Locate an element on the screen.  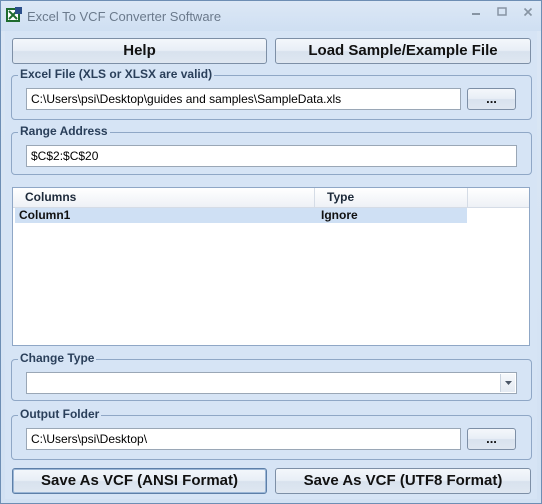
row-type-cell: Ignore is located at coordinates (339, 215).